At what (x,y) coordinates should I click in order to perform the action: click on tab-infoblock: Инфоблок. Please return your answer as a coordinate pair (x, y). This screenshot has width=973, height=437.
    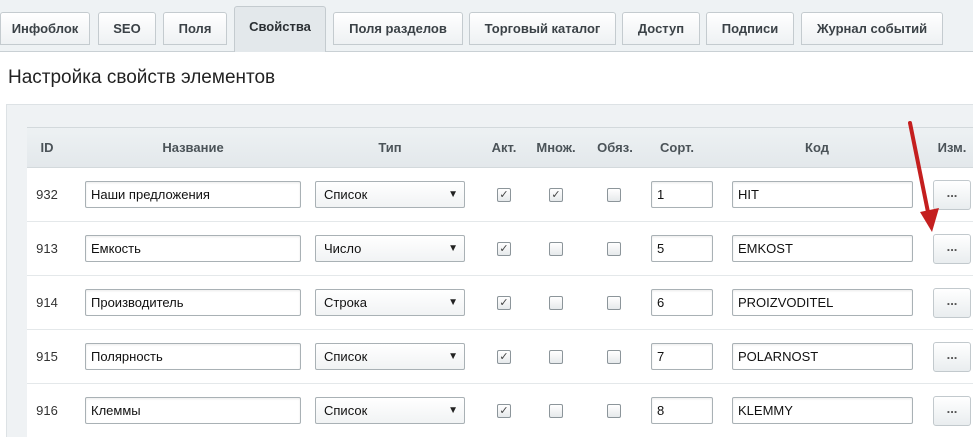
    Looking at the image, I should click on (45, 28).